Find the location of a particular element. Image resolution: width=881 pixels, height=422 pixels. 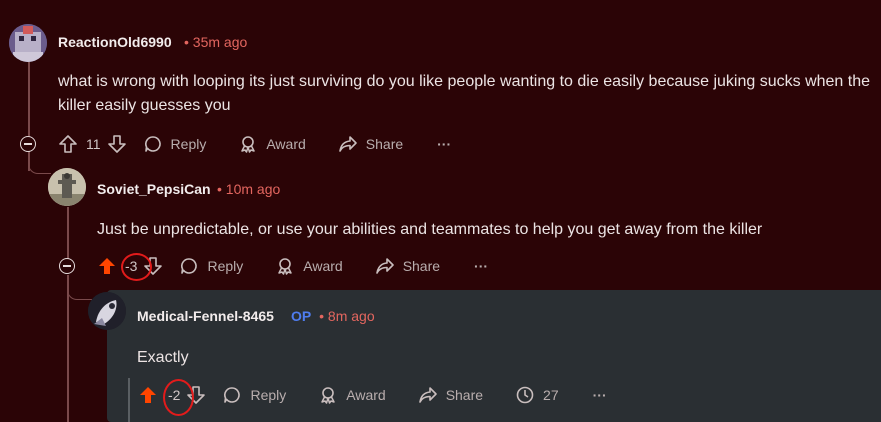

comment-meta: • 10m ago is located at coordinates (248, 189).